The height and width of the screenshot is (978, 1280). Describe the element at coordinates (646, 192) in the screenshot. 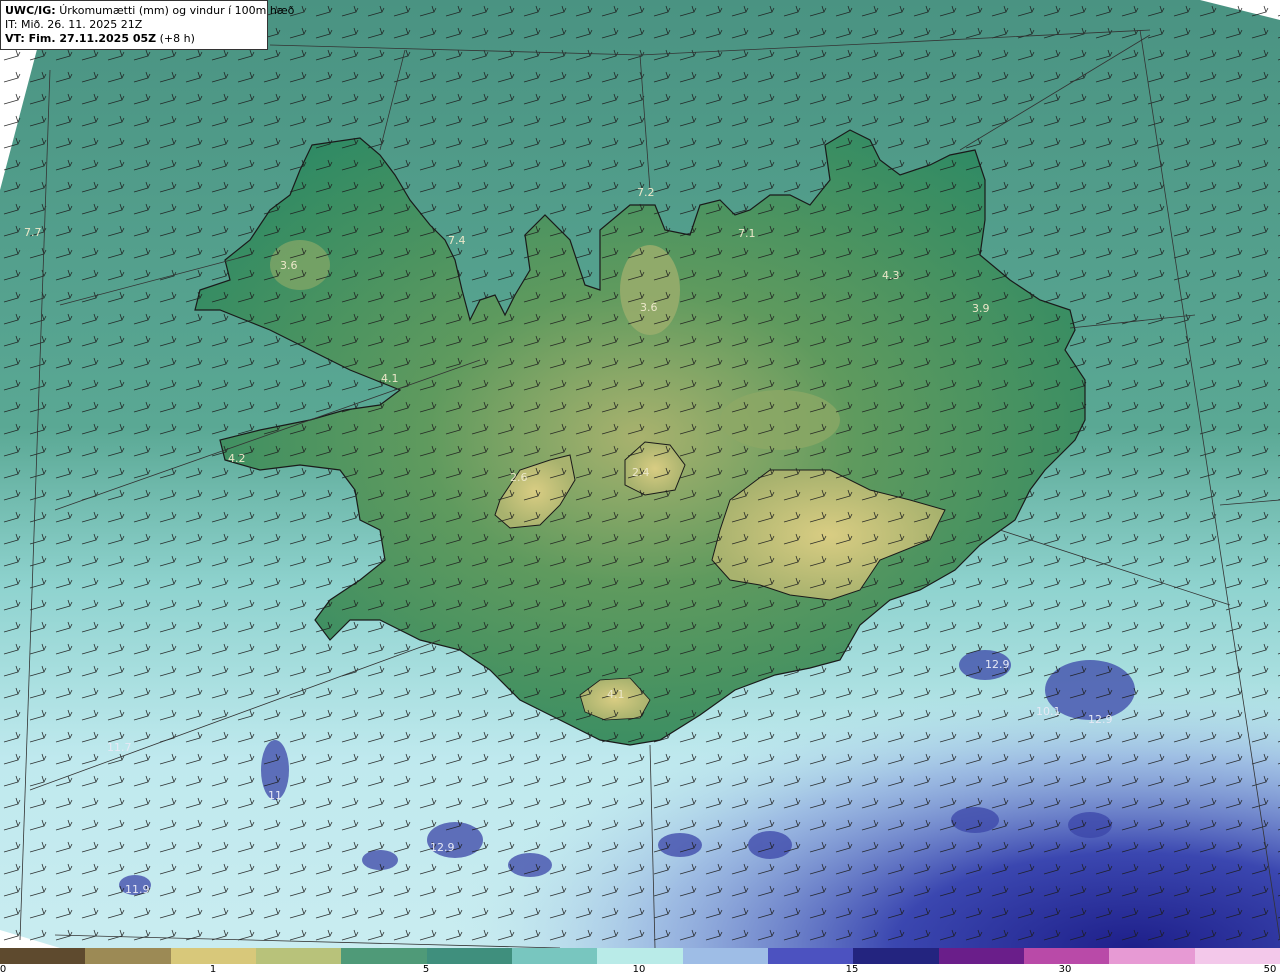

I see `label-north-coast: 7.2` at that location.